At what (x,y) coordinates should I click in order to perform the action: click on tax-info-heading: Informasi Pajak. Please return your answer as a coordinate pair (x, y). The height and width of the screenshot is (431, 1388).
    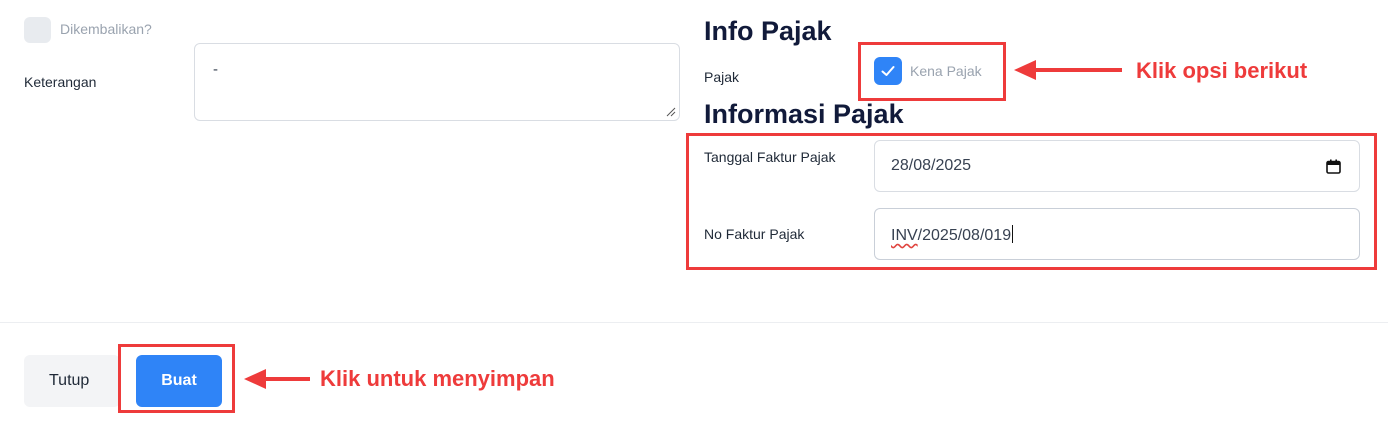
    Looking at the image, I should click on (804, 114).